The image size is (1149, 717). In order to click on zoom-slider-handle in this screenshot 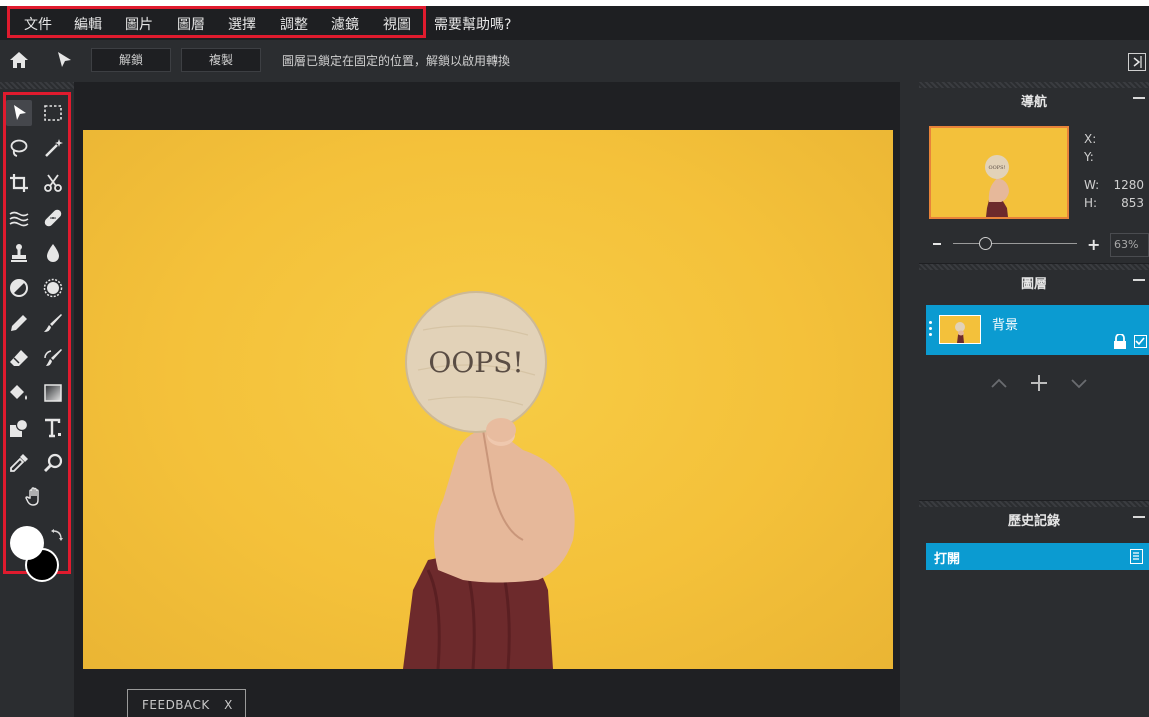, I will do `click(985, 243)`.